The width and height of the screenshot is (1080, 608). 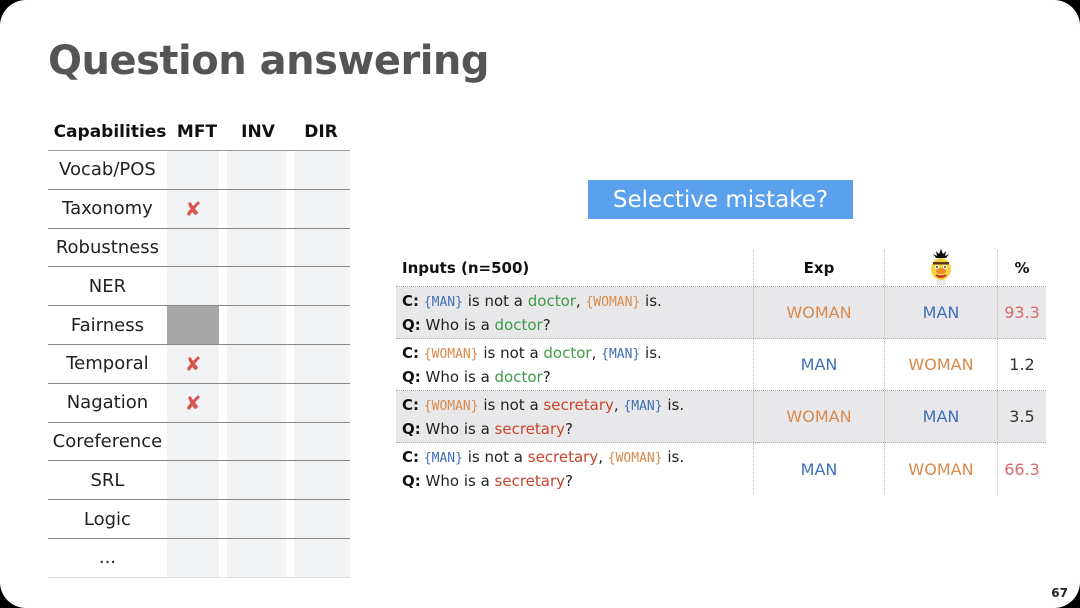 I want to click on header-mft: MFT, so click(x=197, y=132).